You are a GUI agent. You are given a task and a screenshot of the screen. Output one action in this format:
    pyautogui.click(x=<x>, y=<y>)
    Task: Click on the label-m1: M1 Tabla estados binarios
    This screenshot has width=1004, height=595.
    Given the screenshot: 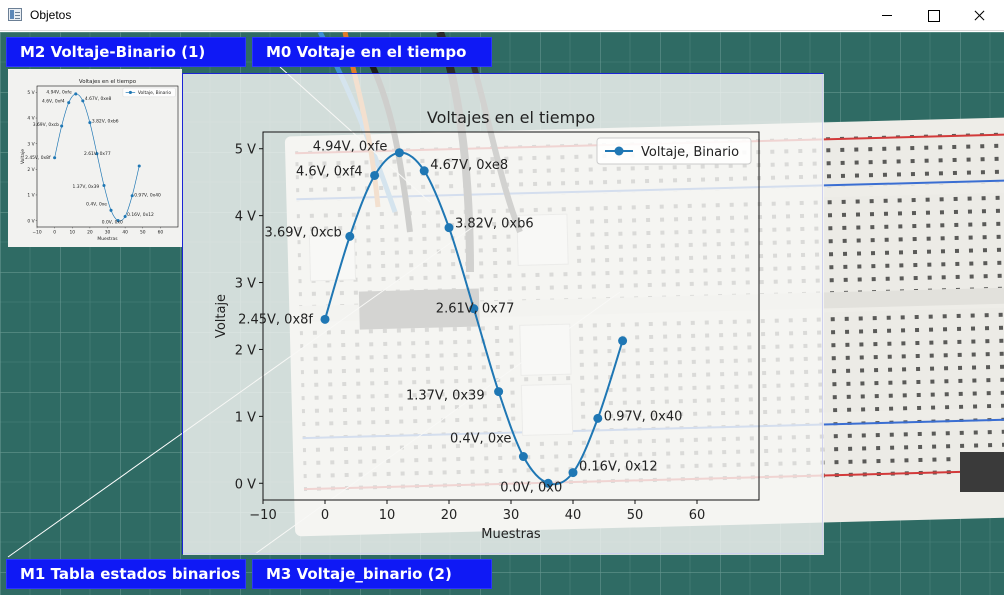 What is the action you would take?
    pyautogui.click(x=126, y=574)
    